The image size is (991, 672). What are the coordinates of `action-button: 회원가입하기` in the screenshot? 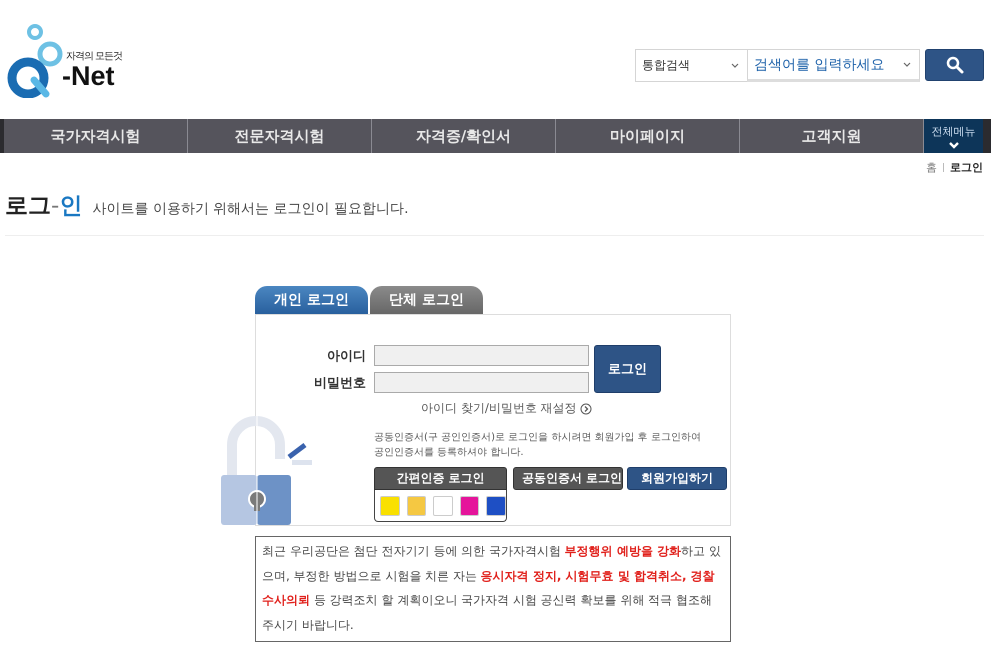 It's located at (677, 478).